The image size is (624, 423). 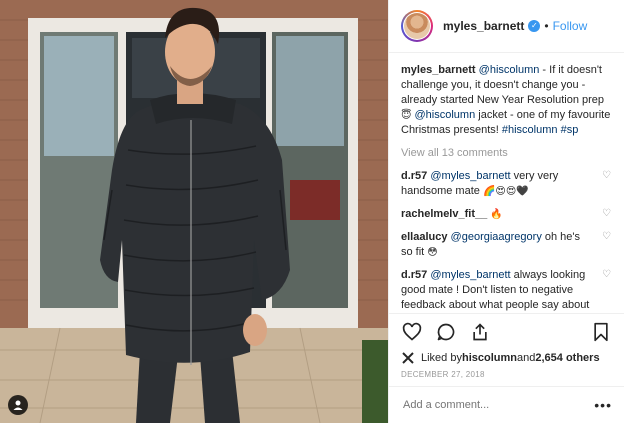 I want to click on follow-button: Follow, so click(x=570, y=26).